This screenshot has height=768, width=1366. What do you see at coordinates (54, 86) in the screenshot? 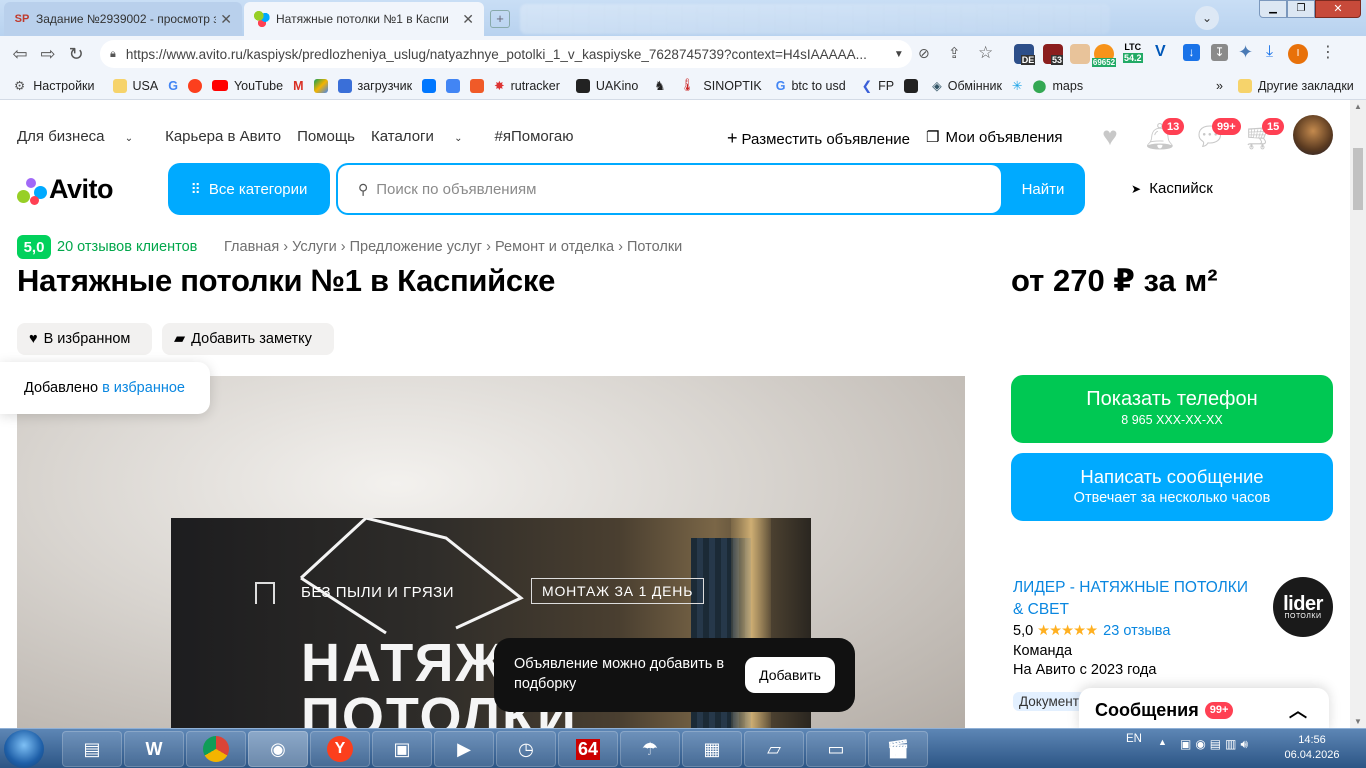
I see `bookmark-settings: ⚙ Настройки` at bounding box center [54, 86].